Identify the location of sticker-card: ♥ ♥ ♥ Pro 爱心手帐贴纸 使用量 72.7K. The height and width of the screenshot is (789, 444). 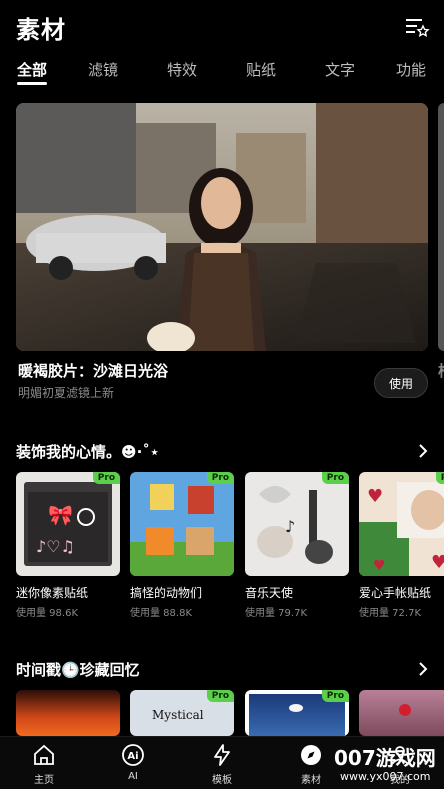
(401, 545).